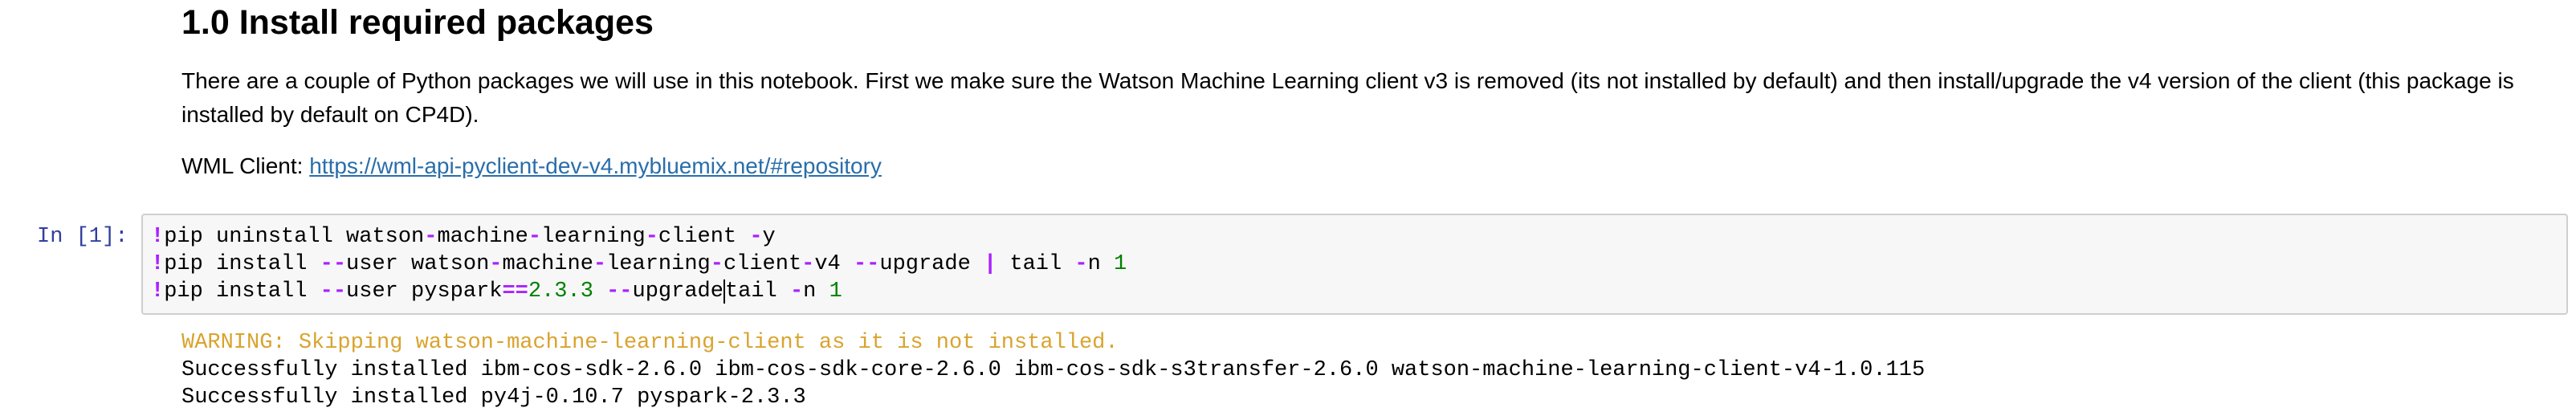 Image resolution: width=2576 pixels, height=416 pixels. I want to click on wml-client-label: WML Client:, so click(242, 165).